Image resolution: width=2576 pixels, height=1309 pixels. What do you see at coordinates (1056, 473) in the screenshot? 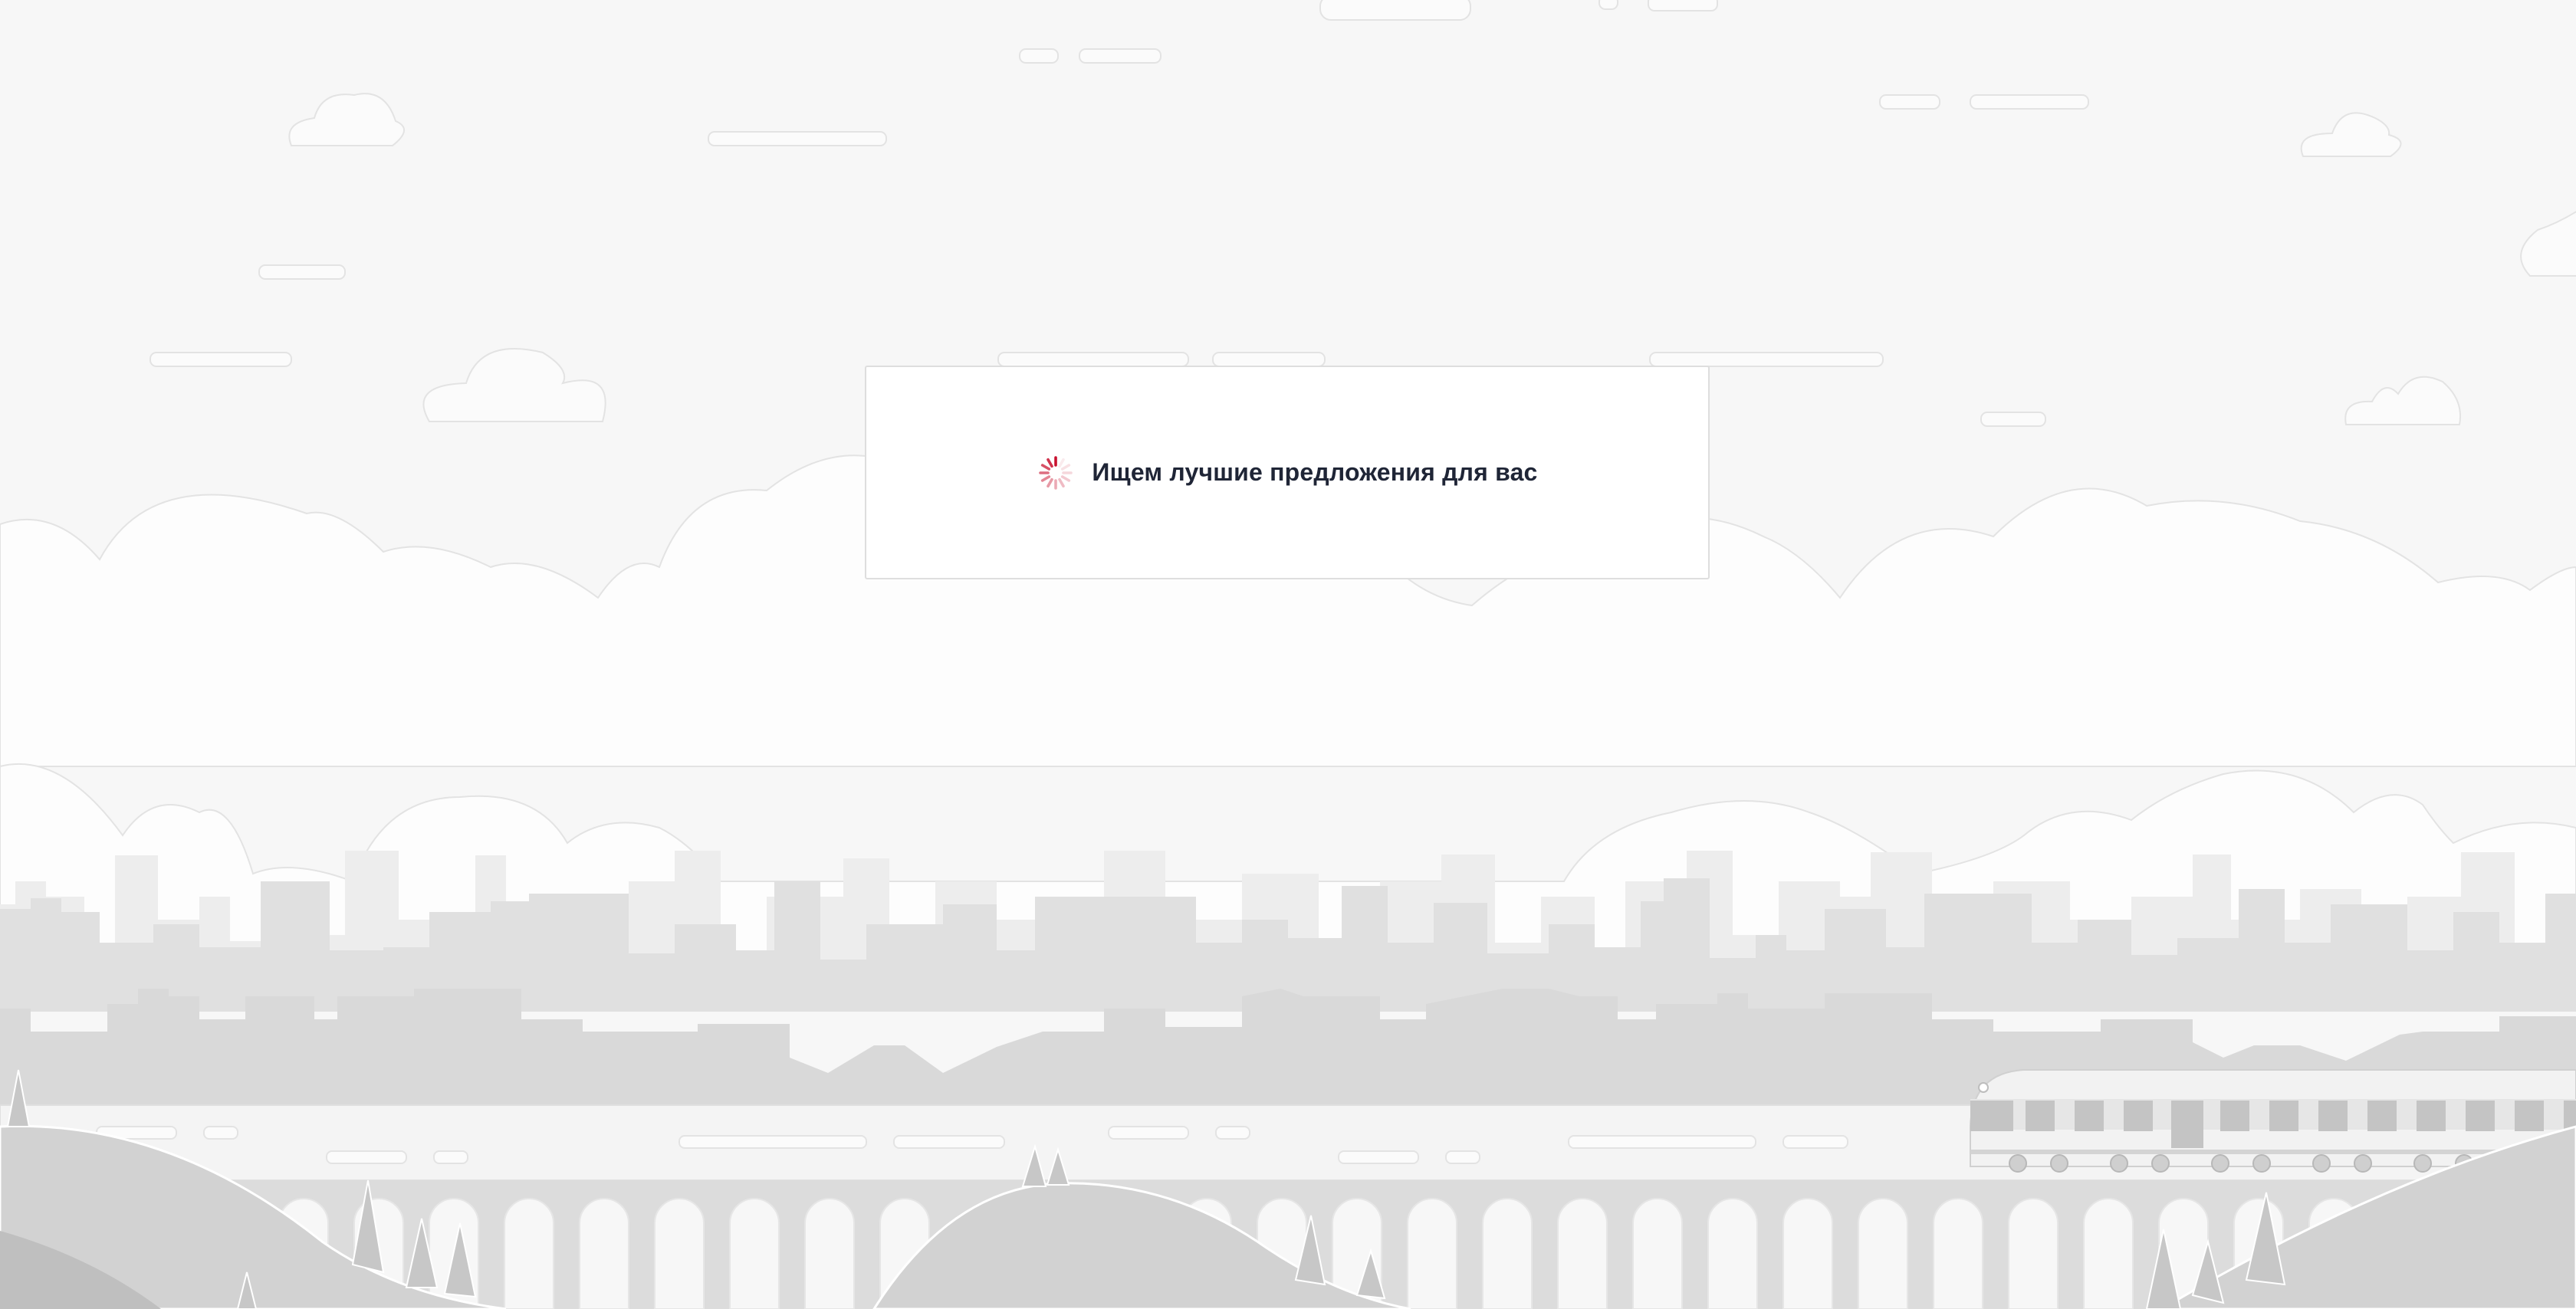
I see `loading-spinner-icon` at bounding box center [1056, 473].